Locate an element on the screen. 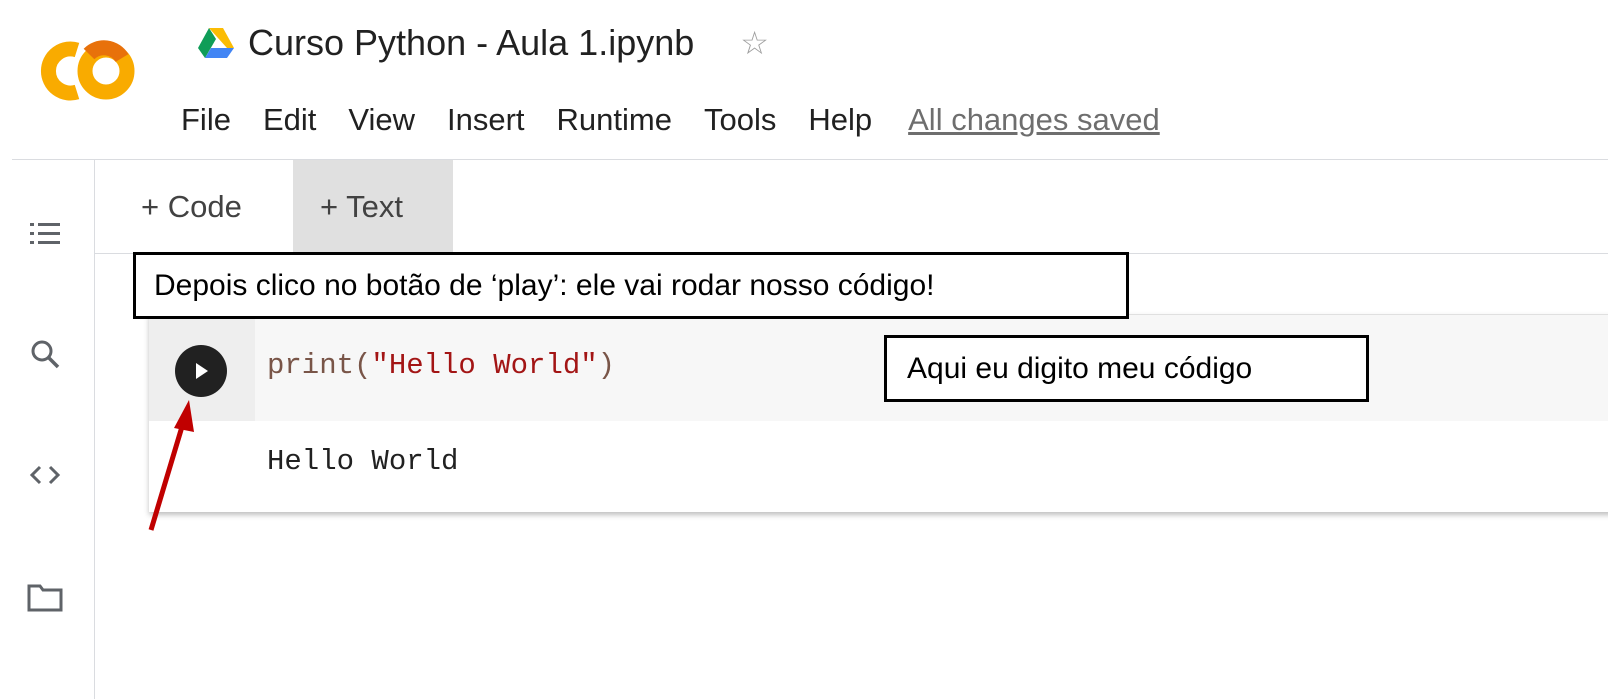 This screenshot has height=699, width=1608. menu-help: Help is located at coordinates (840, 120).